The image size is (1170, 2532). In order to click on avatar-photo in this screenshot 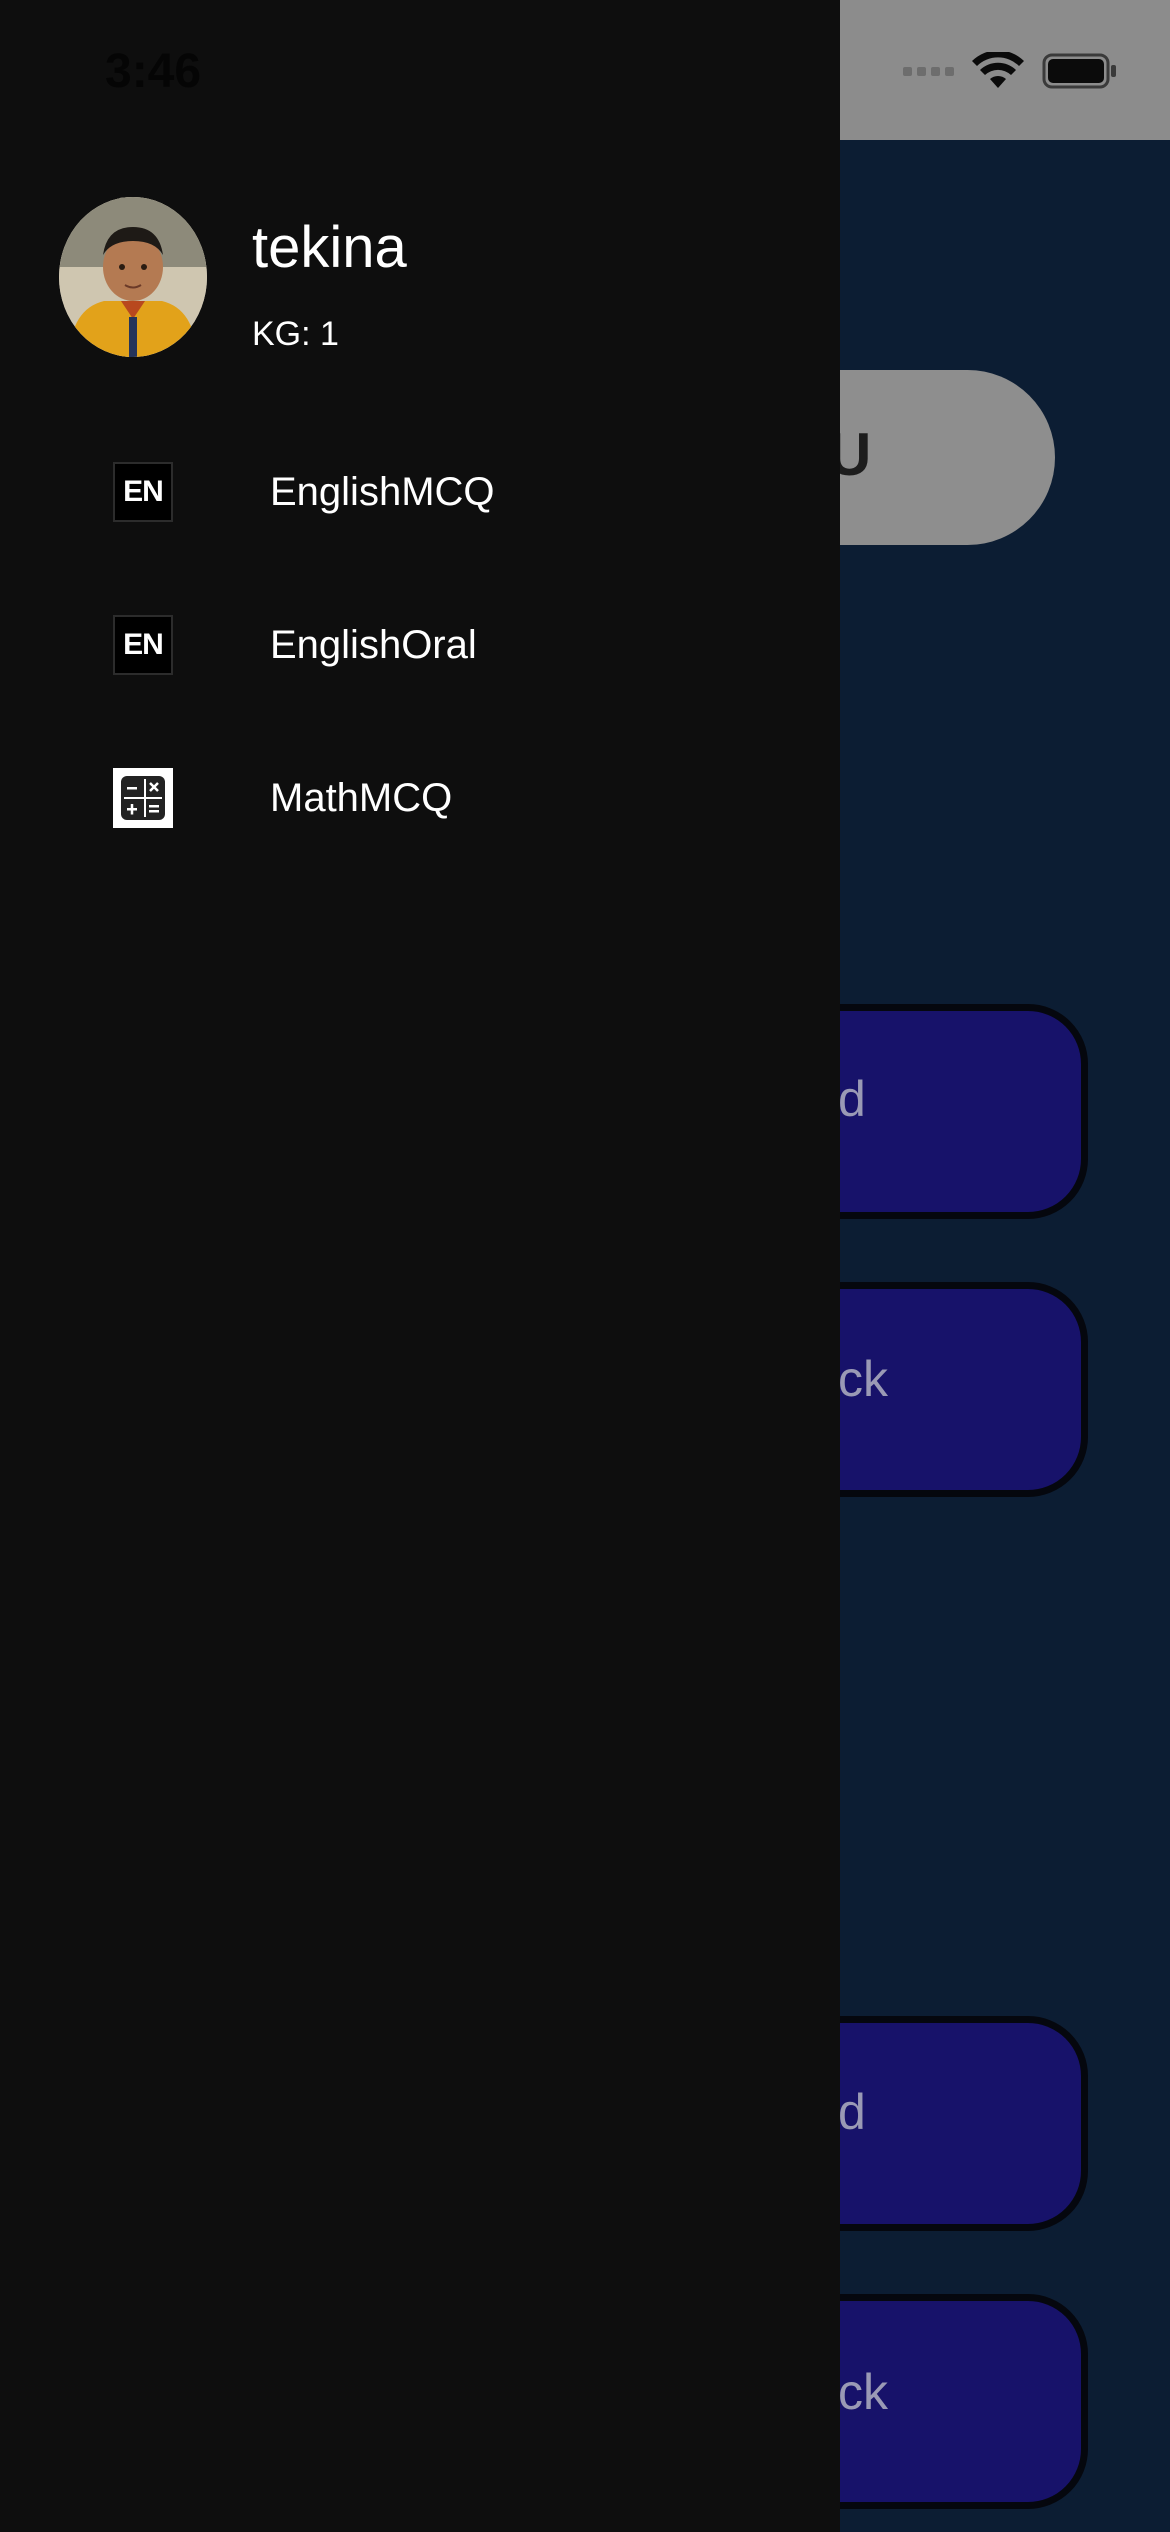, I will do `click(133, 277)`.